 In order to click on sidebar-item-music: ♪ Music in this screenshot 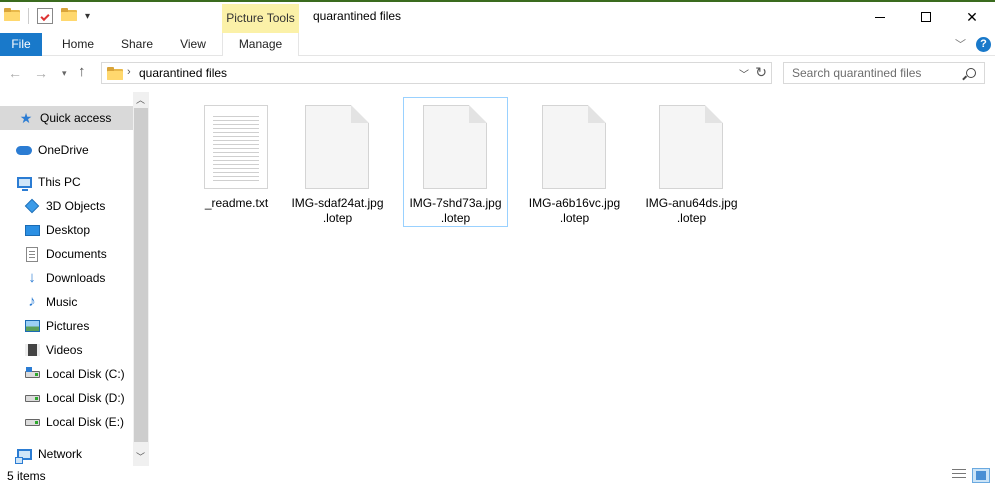, I will do `click(66, 302)`.